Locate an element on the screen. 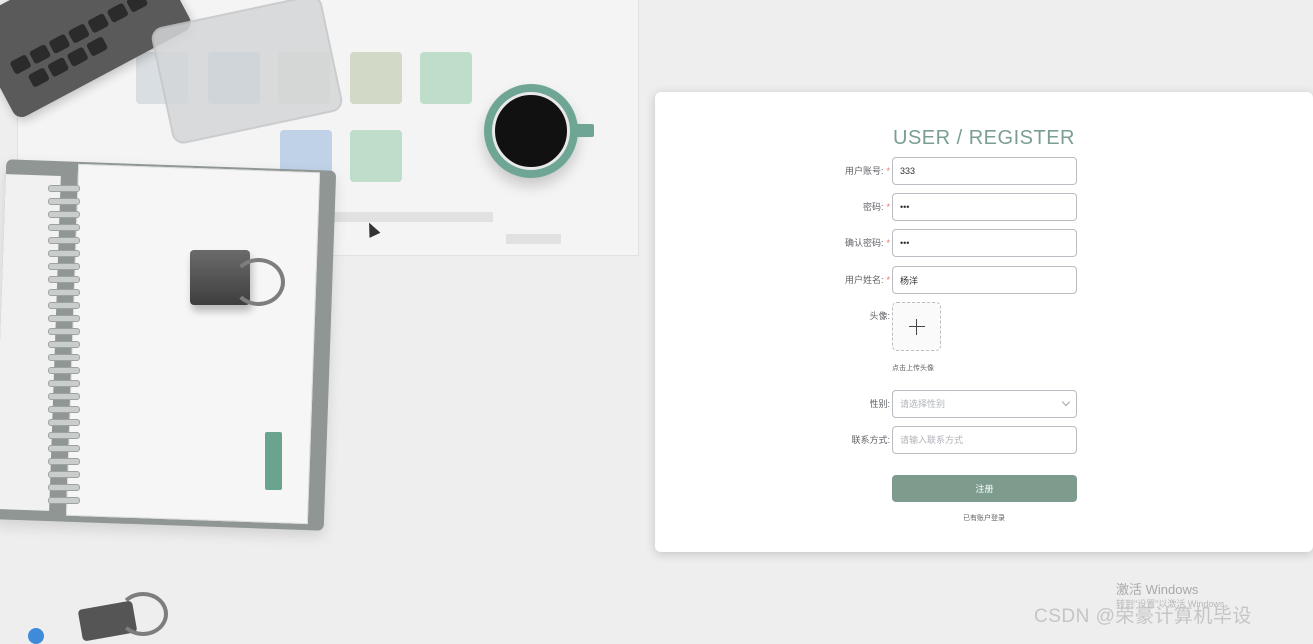 This screenshot has width=1313, height=644. account-input is located at coordinates (984, 171).